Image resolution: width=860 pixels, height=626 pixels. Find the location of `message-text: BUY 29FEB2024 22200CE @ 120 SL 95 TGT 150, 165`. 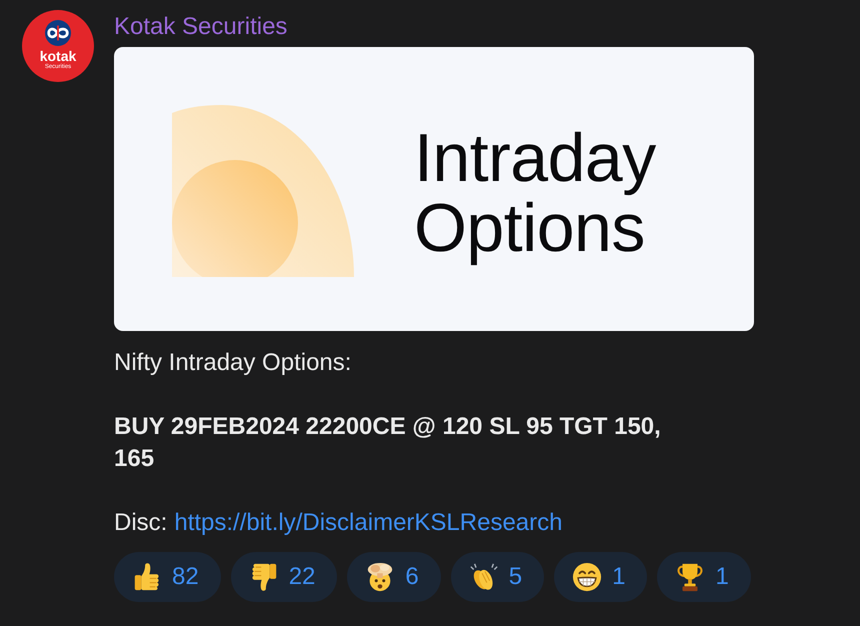

message-text: BUY 29FEB2024 22200CE @ 120 SL 95 TGT 150, 165 is located at coordinates (388, 443).